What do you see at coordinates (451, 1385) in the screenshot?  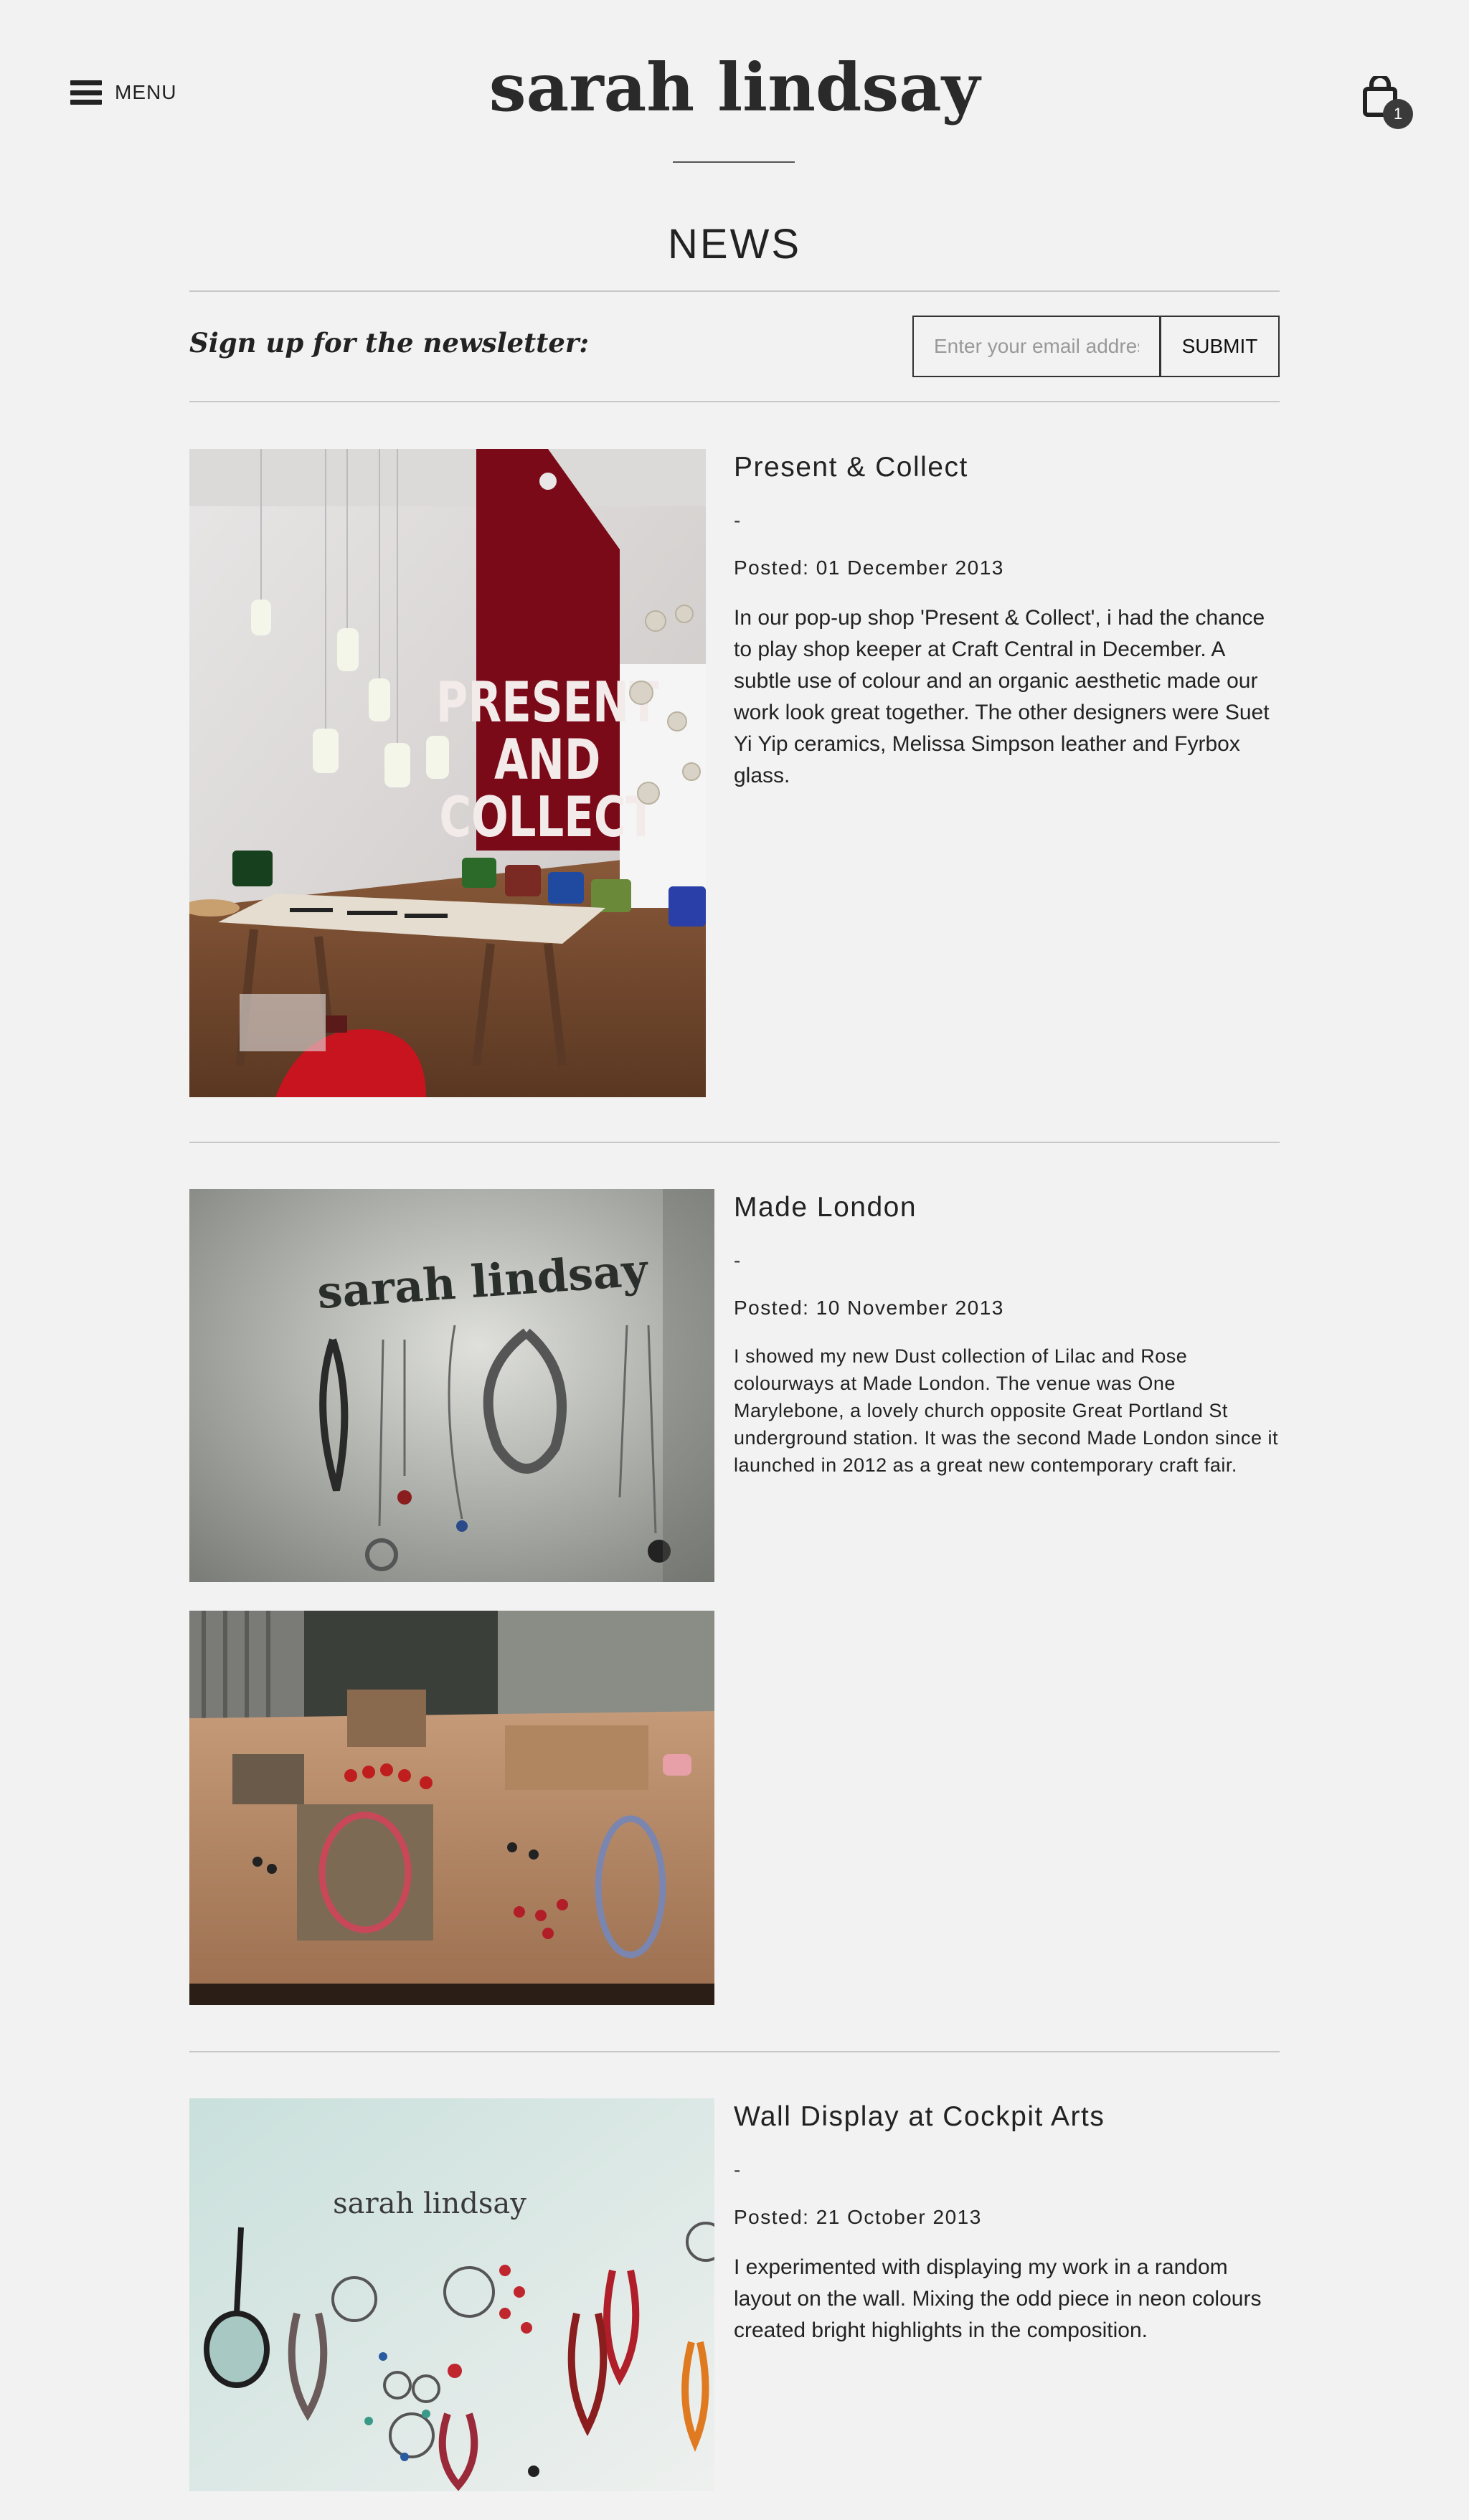 I see `post-image-made-london-wall: sarah lindsay` at bounding box center [451, 1385].